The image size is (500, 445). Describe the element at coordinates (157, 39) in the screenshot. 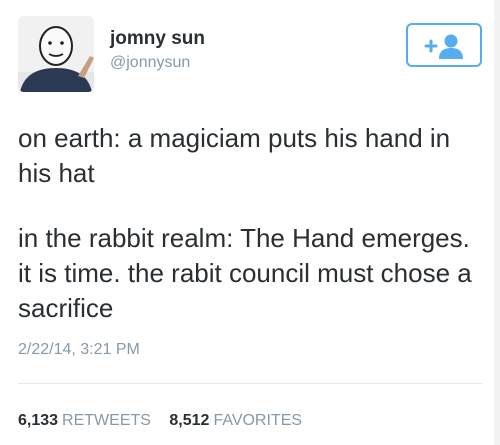

I see `display-name: jomny sun` at that location.